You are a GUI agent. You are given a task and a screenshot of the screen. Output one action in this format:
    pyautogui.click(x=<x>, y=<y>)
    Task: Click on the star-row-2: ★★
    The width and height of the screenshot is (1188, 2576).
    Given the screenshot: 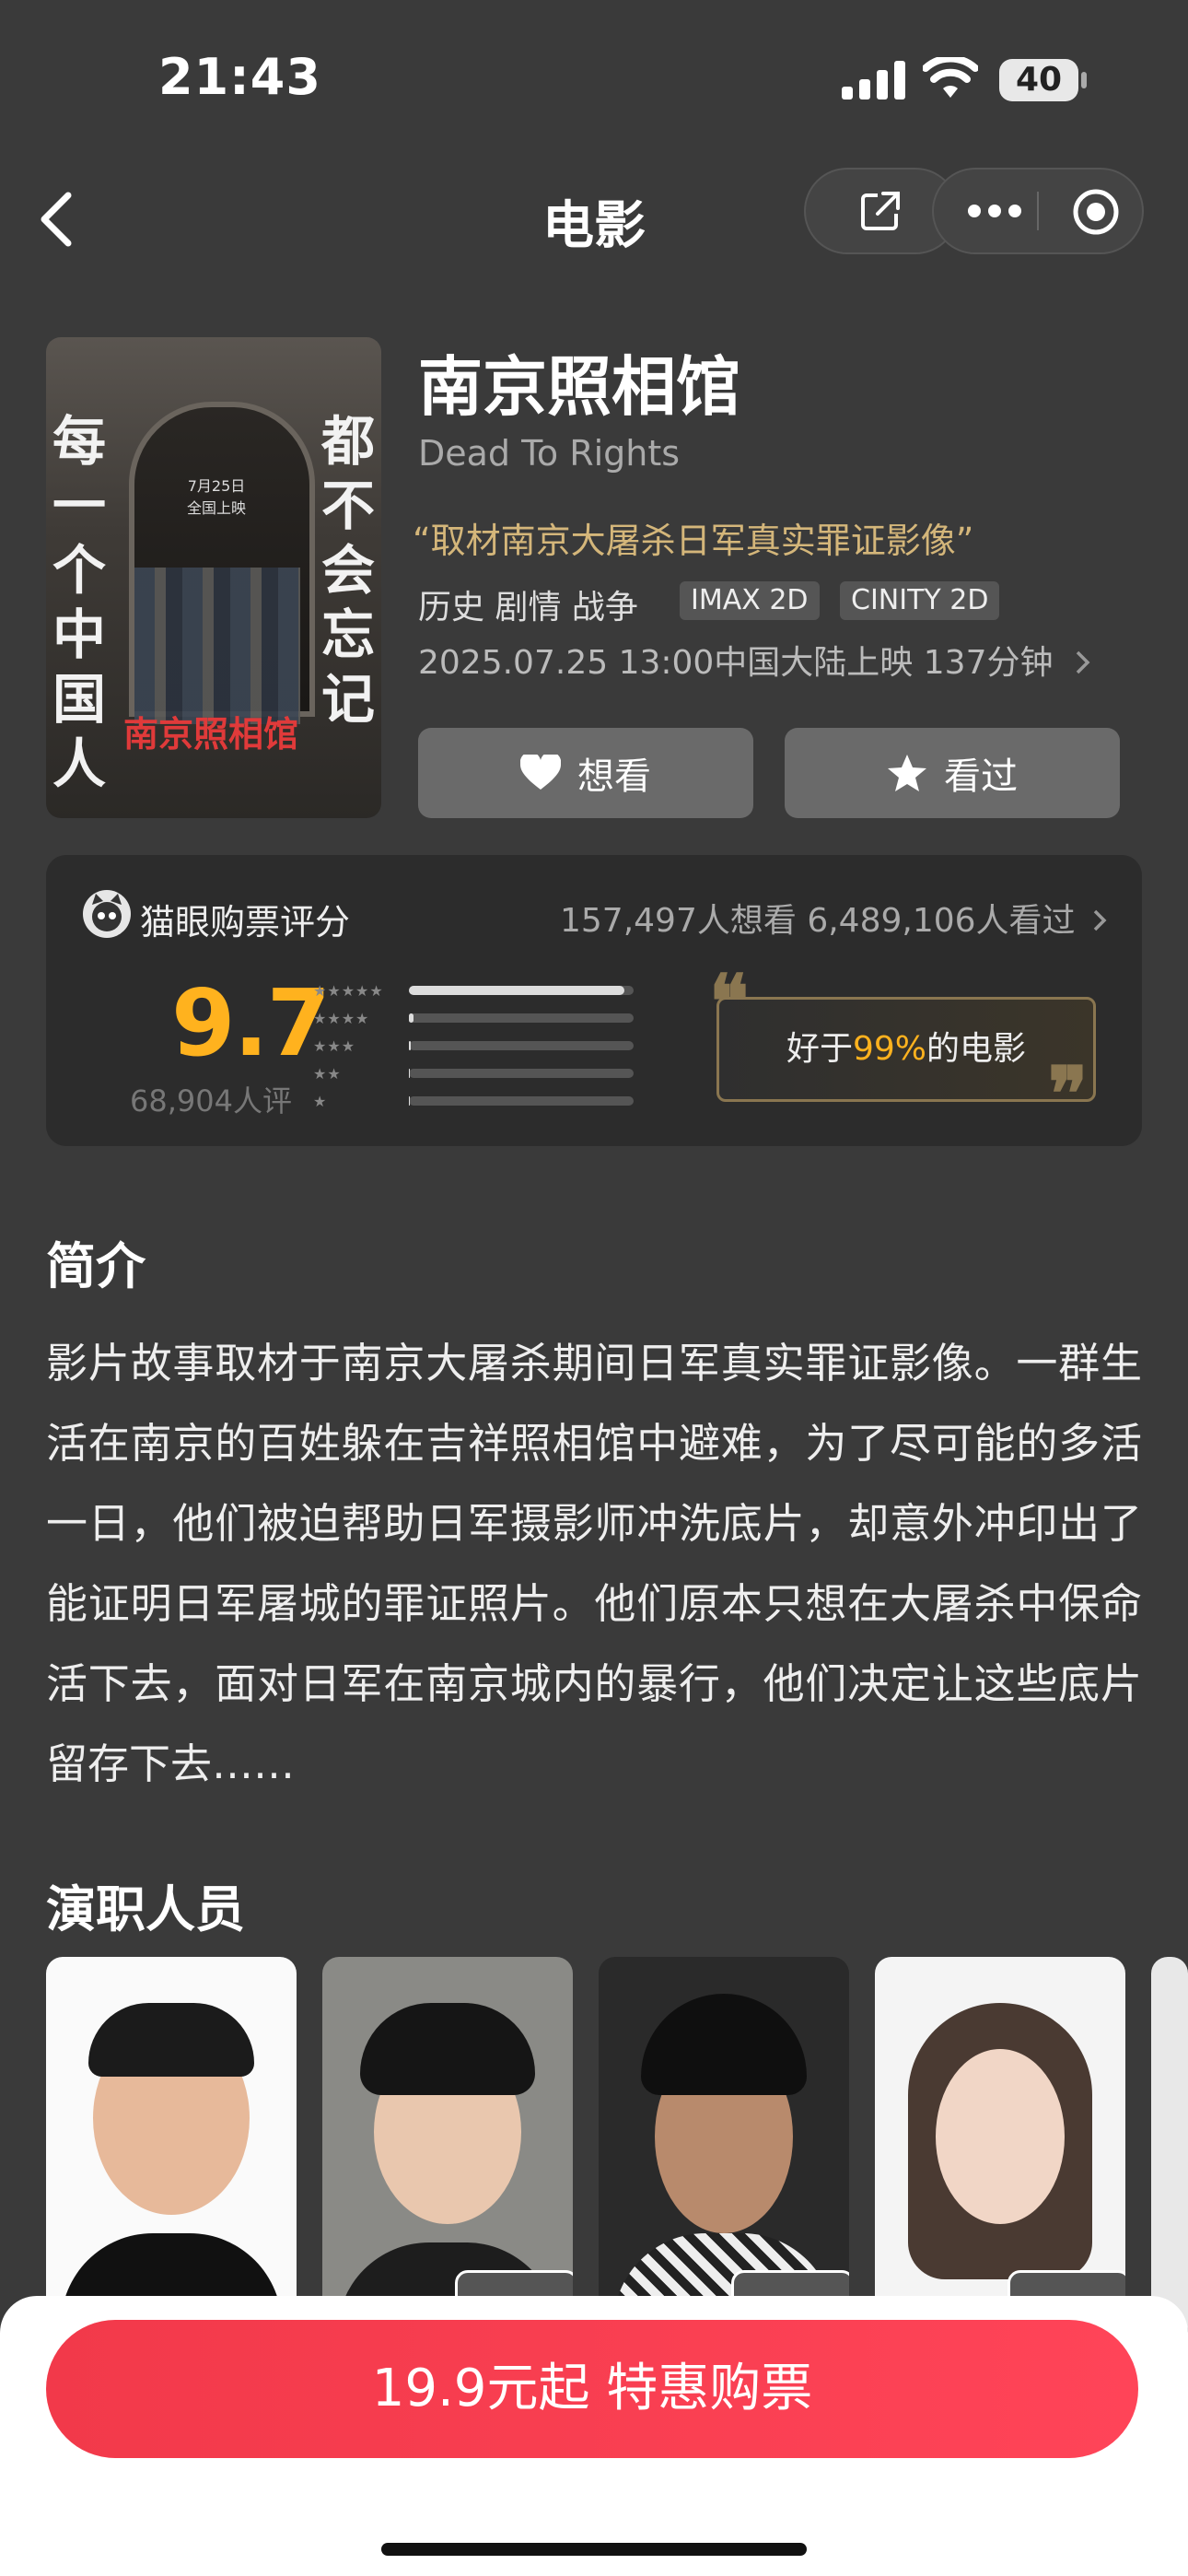 What is the action you would take?
    pyautogui.click(x=327, y=1074)
    